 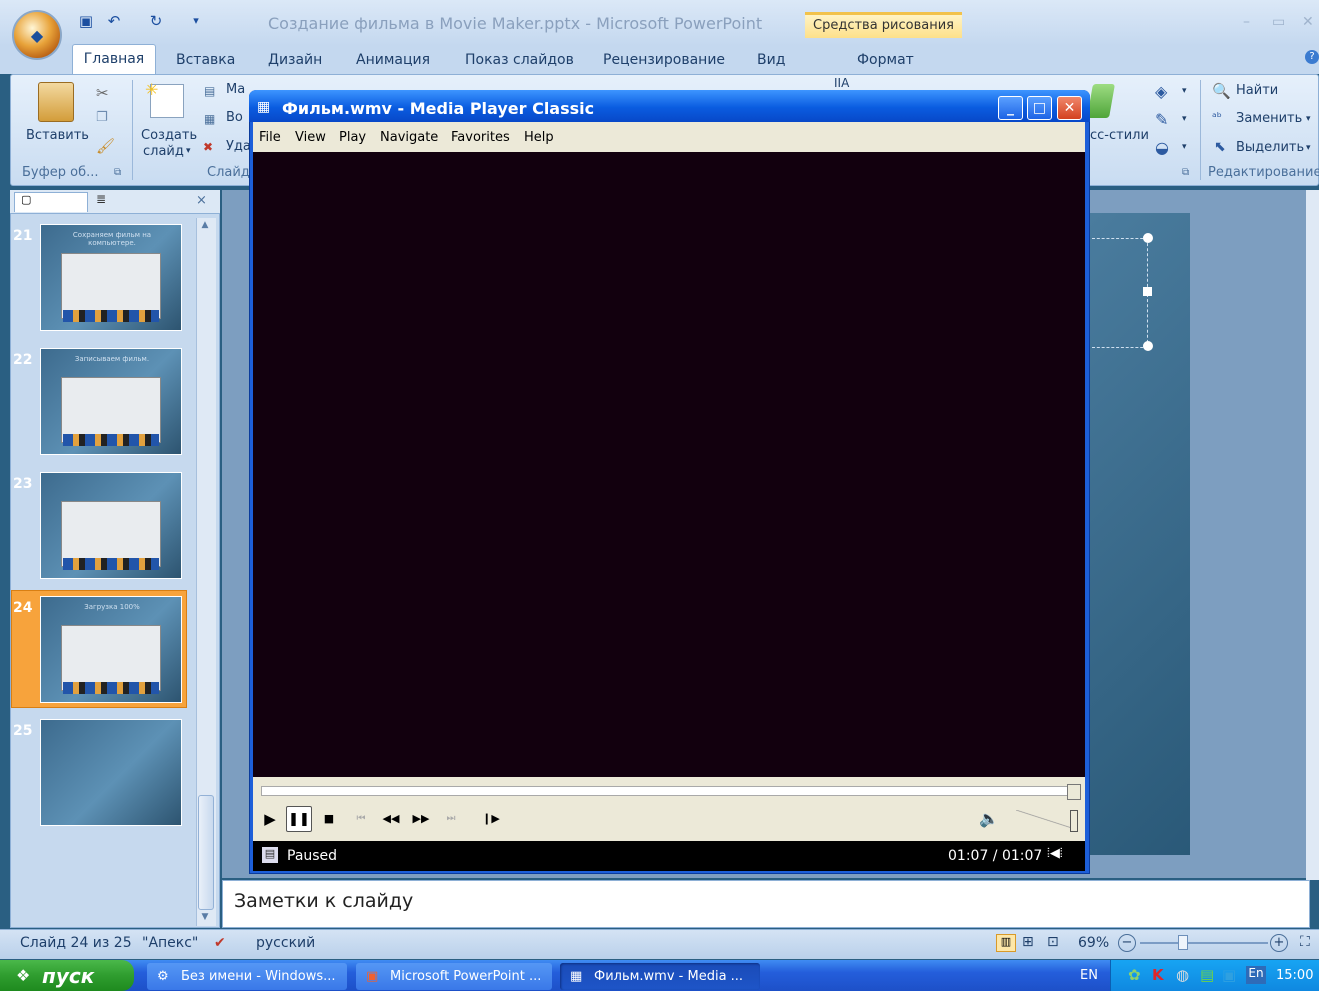 What do you see at coordinates (114, 21) in the screenshot?
I see `undo-icon: ↶` at bounding box center [114, 21].